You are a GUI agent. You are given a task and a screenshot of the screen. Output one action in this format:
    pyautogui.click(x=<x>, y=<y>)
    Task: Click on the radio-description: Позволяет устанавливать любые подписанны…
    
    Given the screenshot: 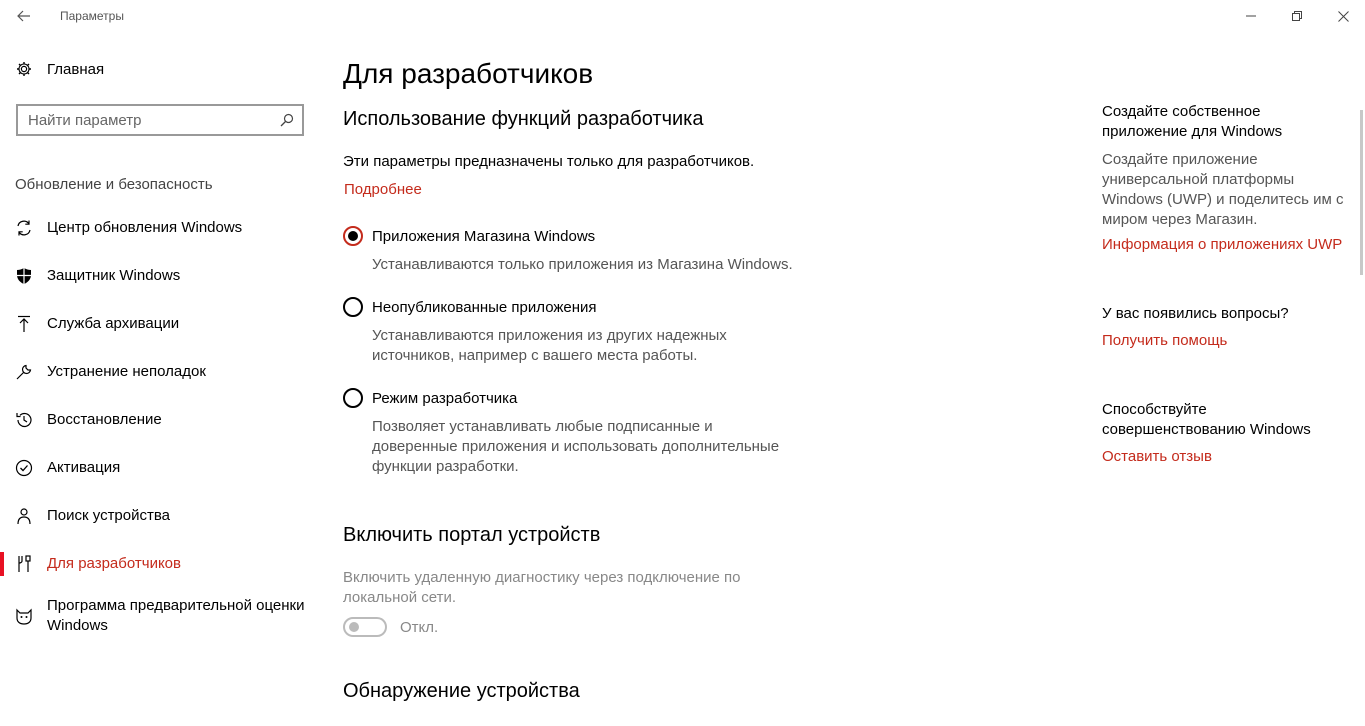 What is the action you would take?
    pyautogui.click(x=576, y=446)
    